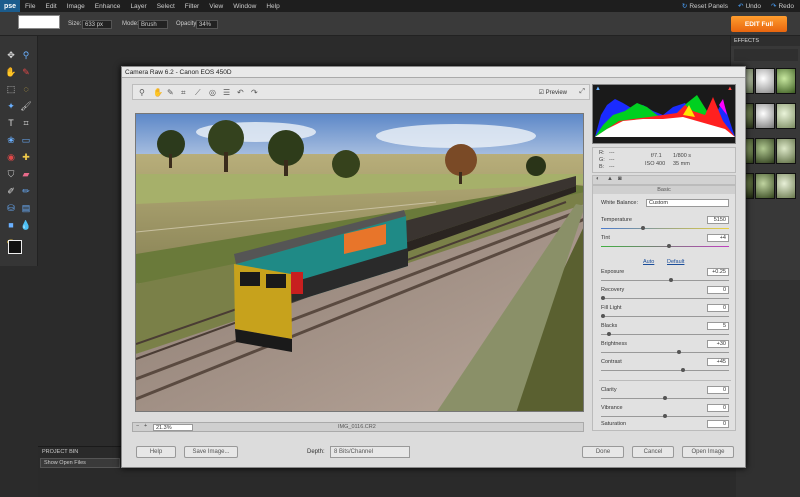  Describe the element at coordinates (370, 452) in the screenshot. I see `depth-select: 8 Bits/Channel` at that location.